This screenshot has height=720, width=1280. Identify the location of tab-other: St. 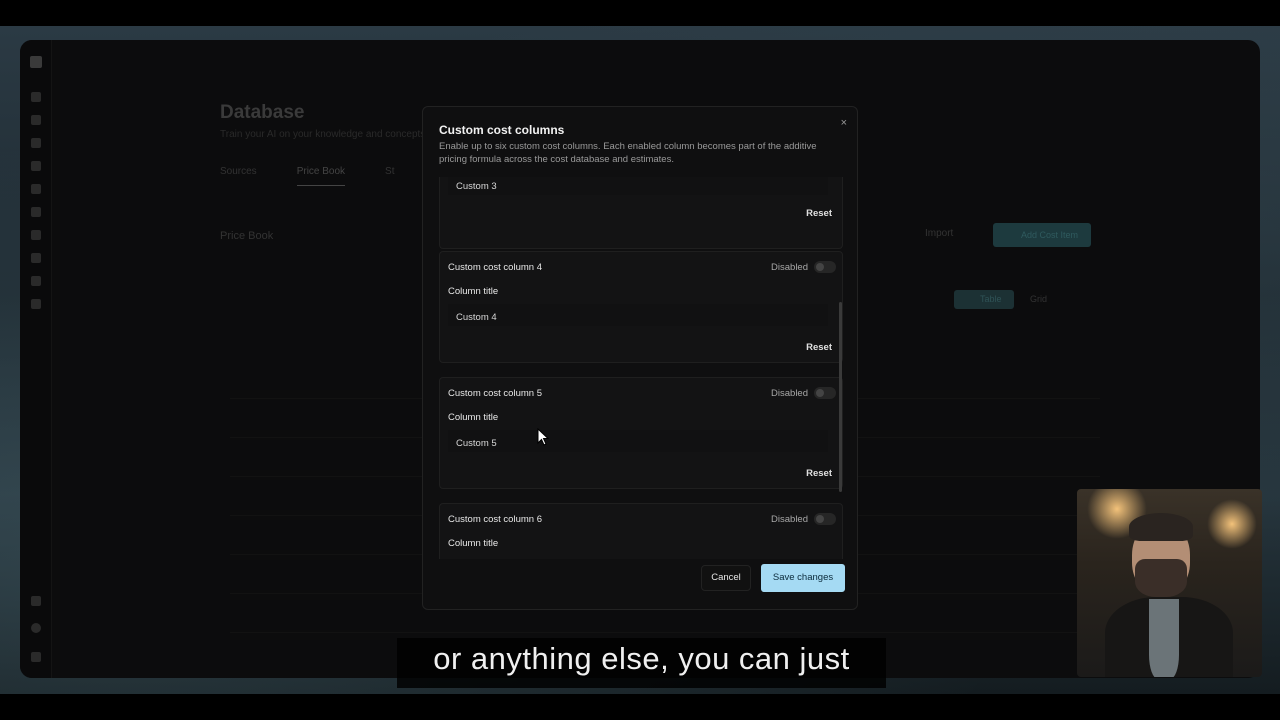
(389, 176).